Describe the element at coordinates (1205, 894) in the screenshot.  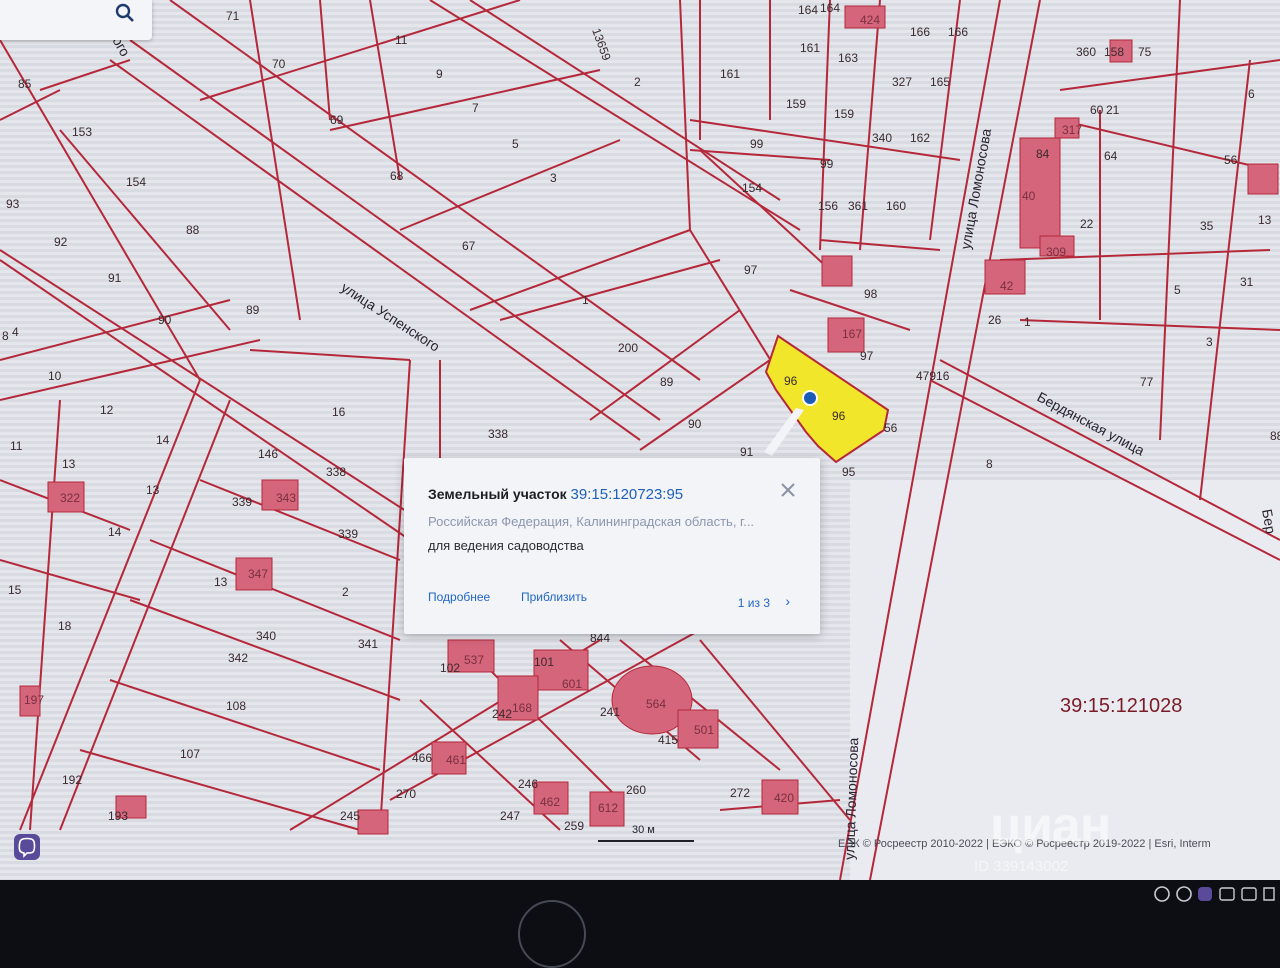
I see `viber-tray-icon` at that location.